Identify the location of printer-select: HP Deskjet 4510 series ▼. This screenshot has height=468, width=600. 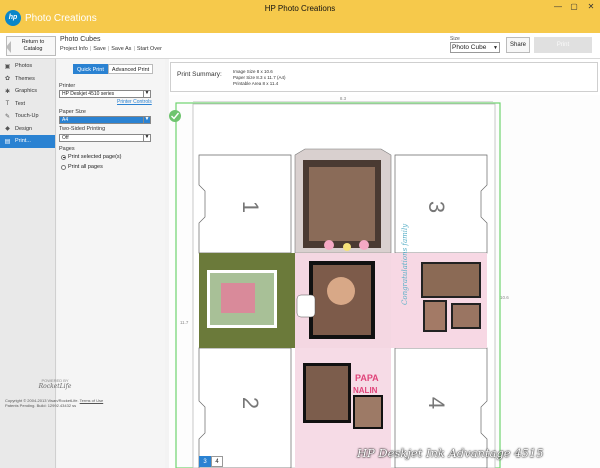
(105, 94).